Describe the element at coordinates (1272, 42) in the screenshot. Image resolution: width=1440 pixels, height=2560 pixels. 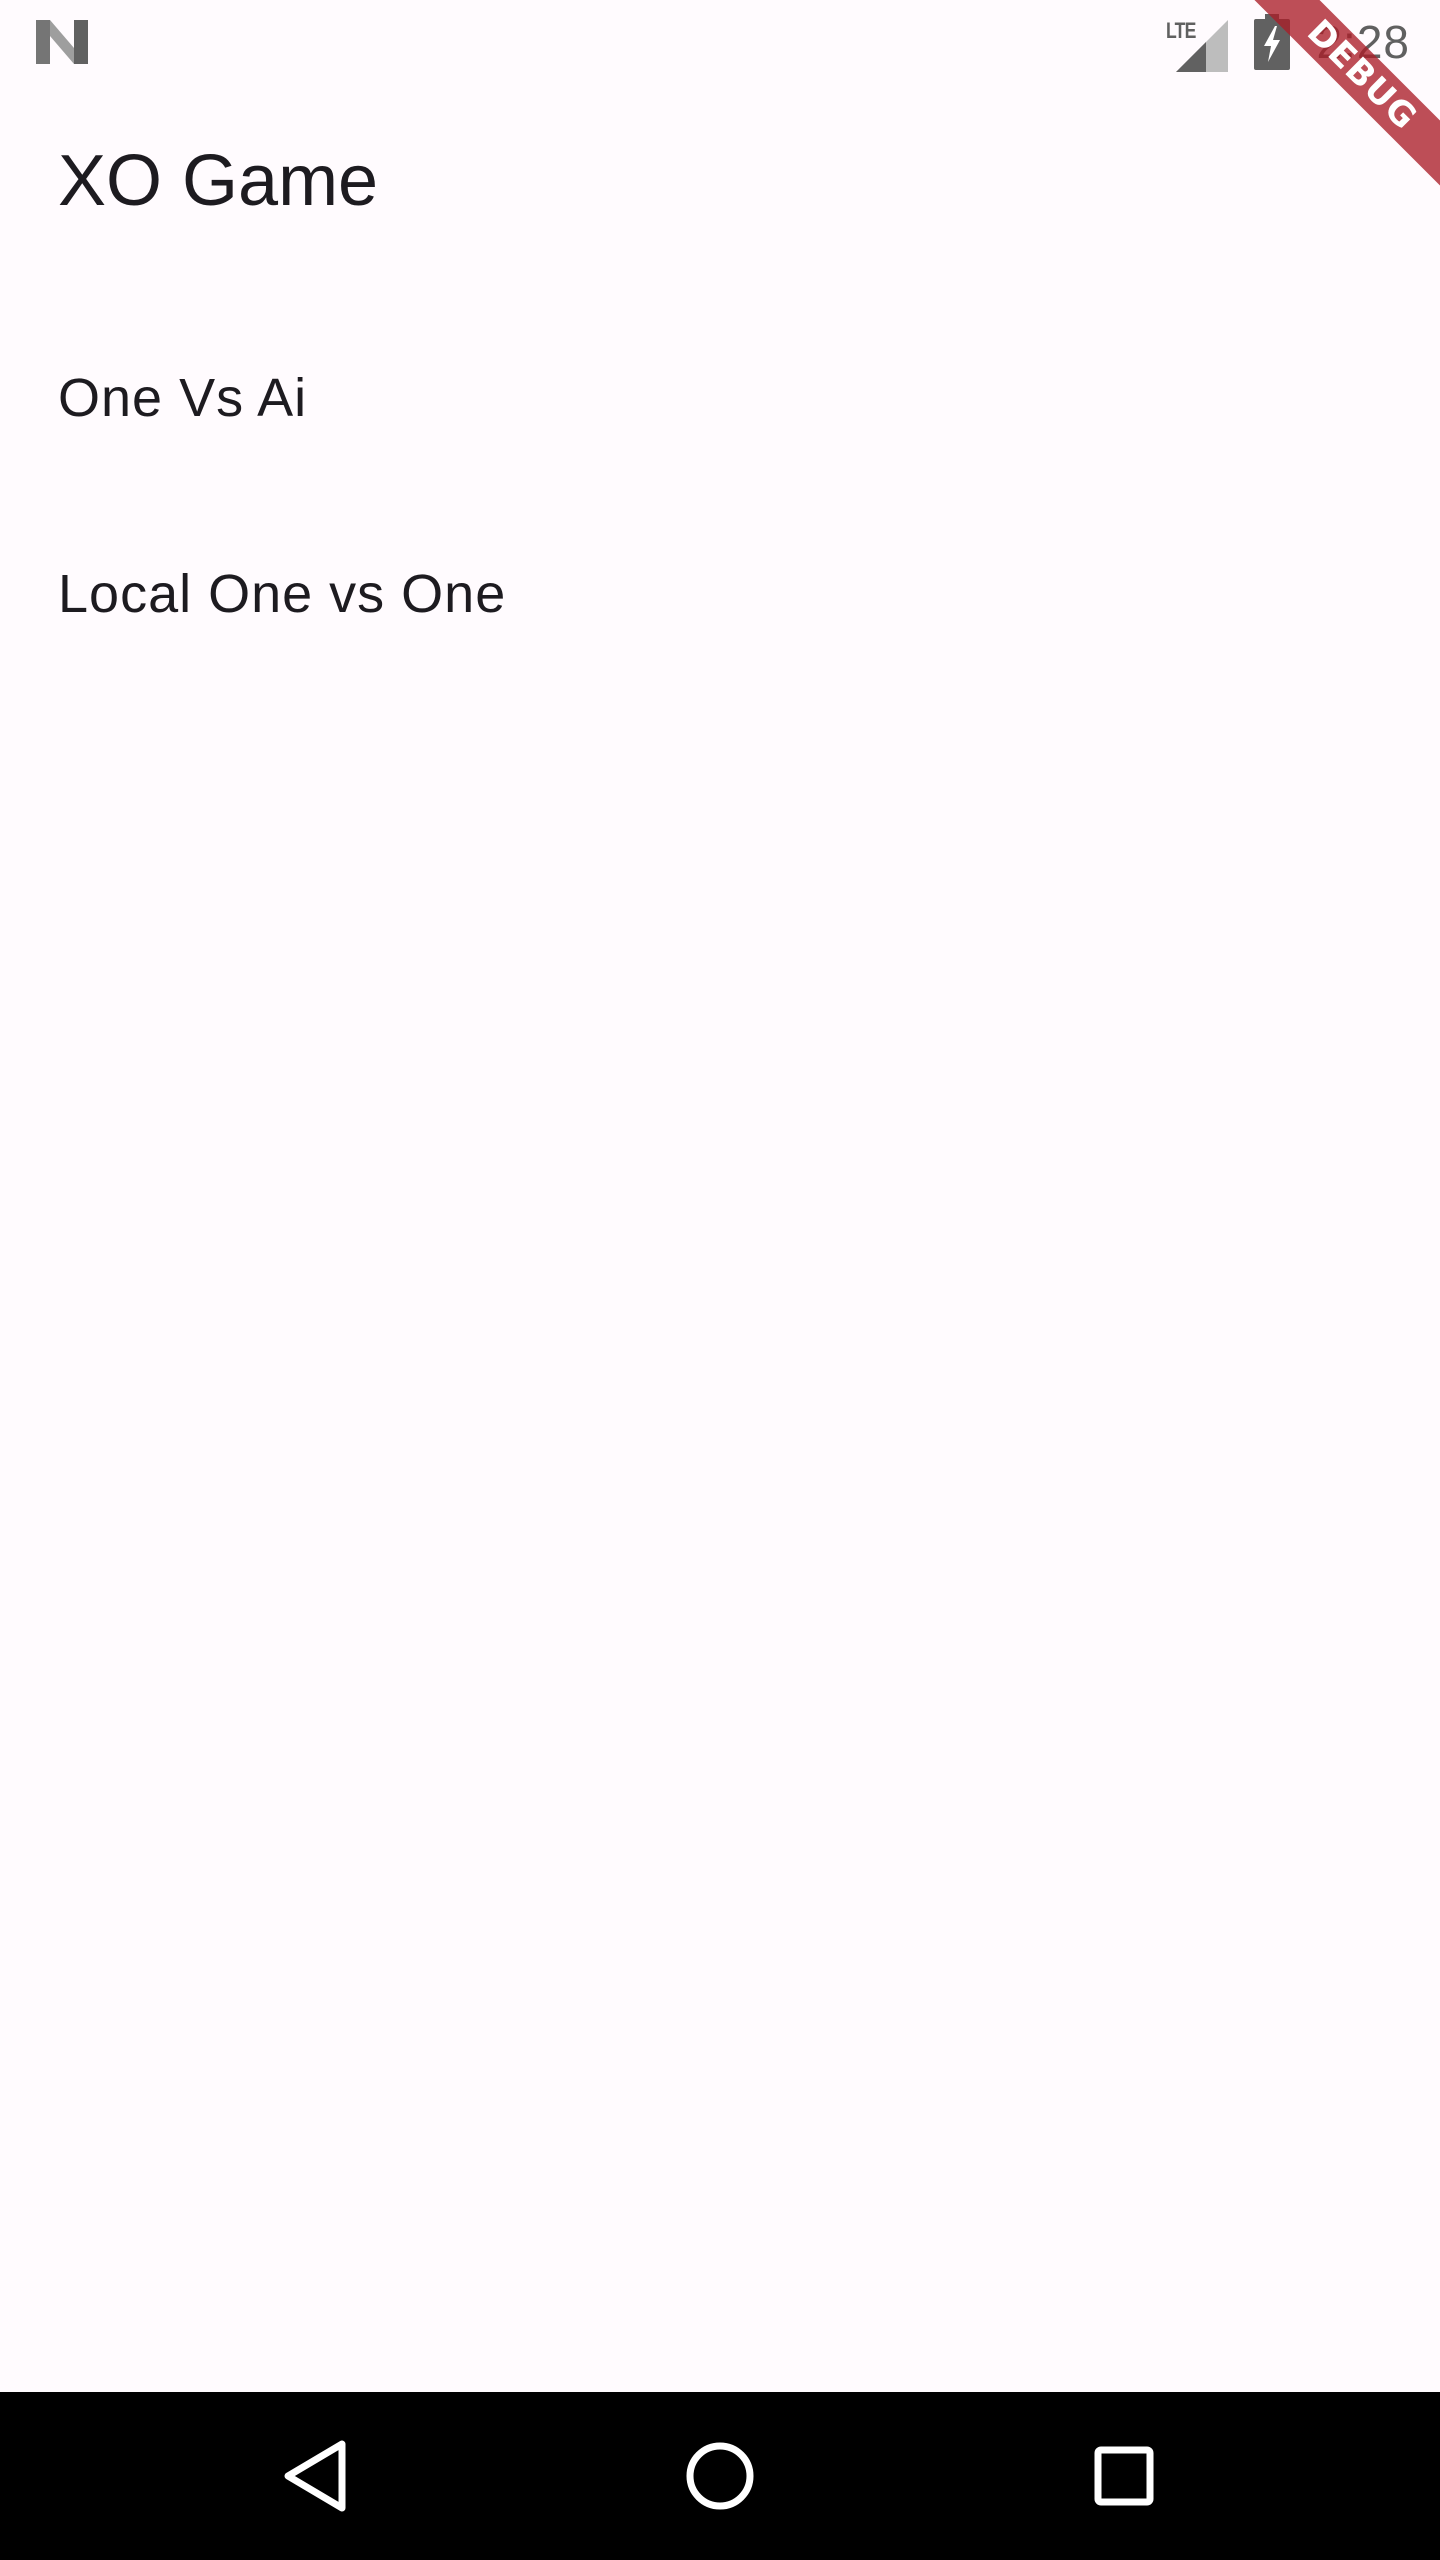
I see `battery-charging-icon` at that location.